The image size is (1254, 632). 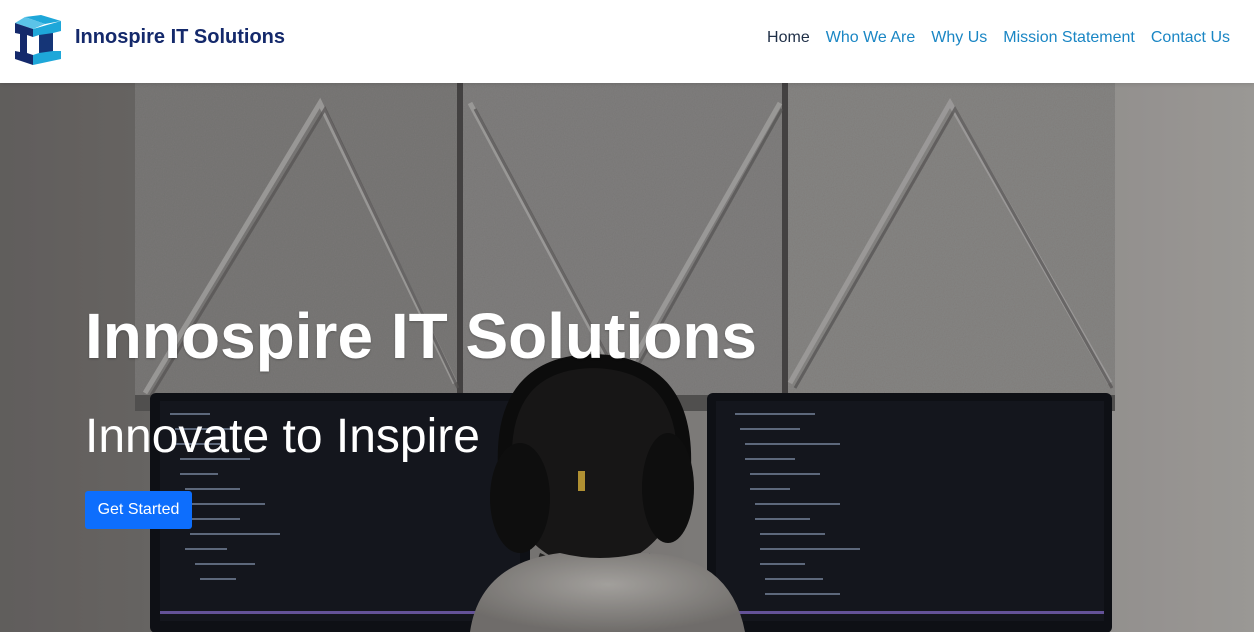 I want to click on nav-link-who-we-are: Who We Are, so click(x=871, y=38).